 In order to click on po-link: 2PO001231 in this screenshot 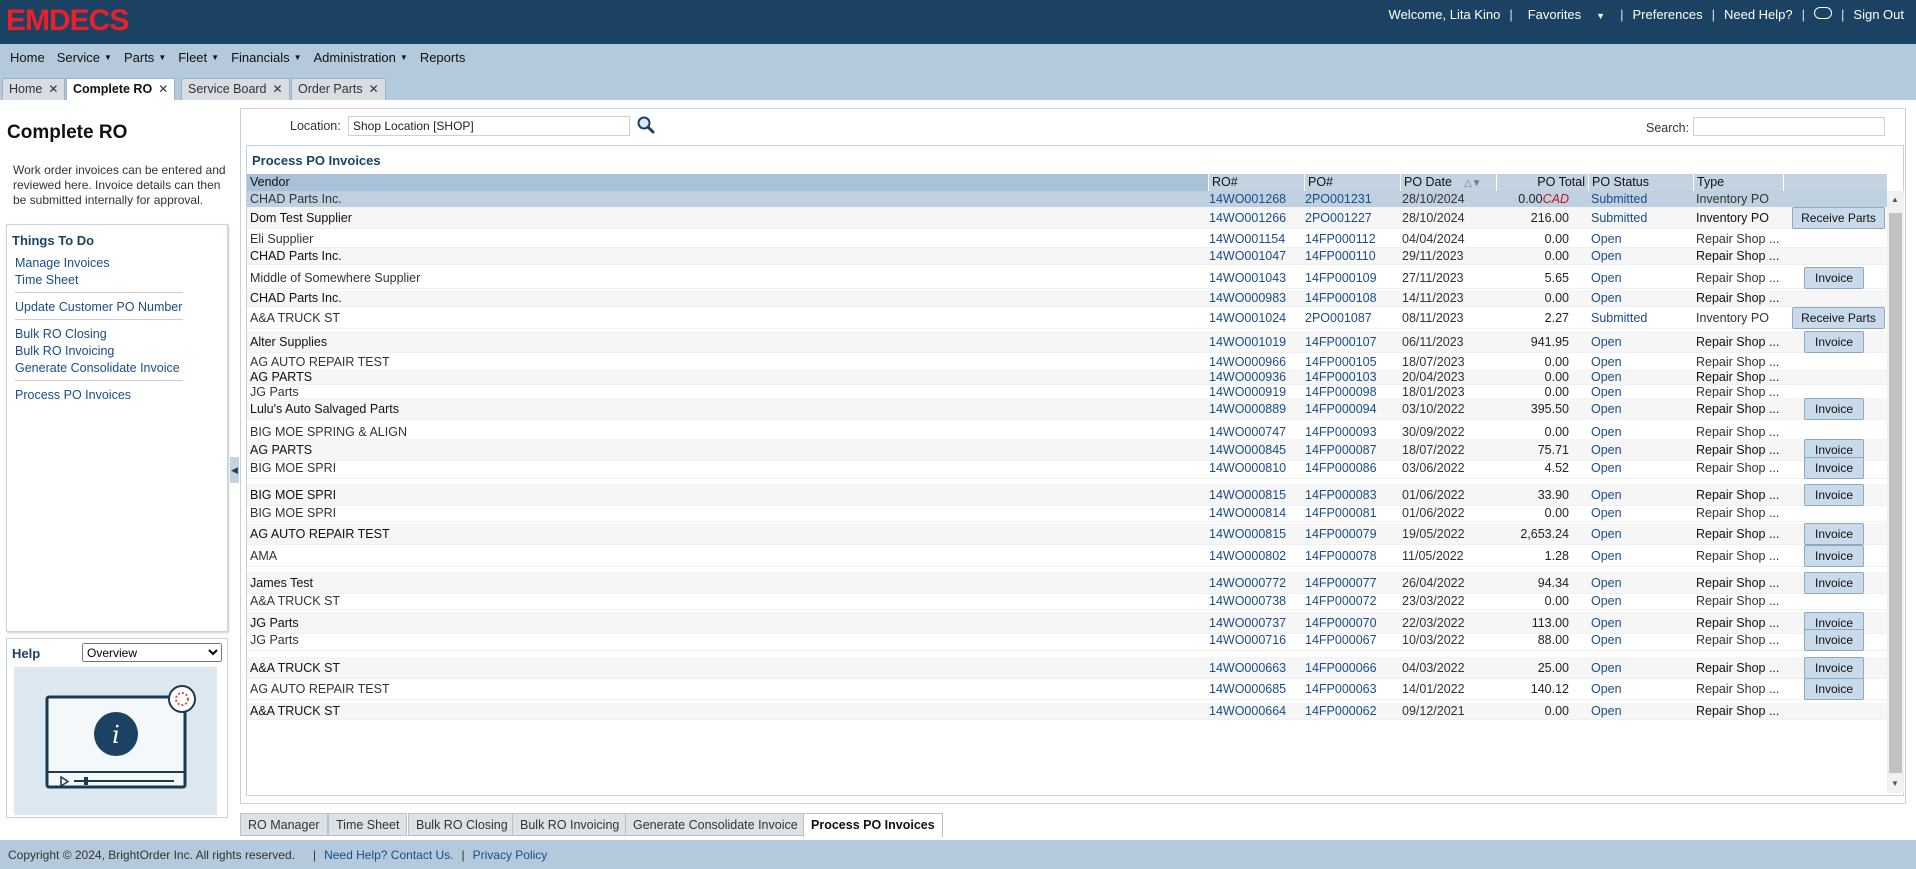, I will do `click(1350, 199)`.